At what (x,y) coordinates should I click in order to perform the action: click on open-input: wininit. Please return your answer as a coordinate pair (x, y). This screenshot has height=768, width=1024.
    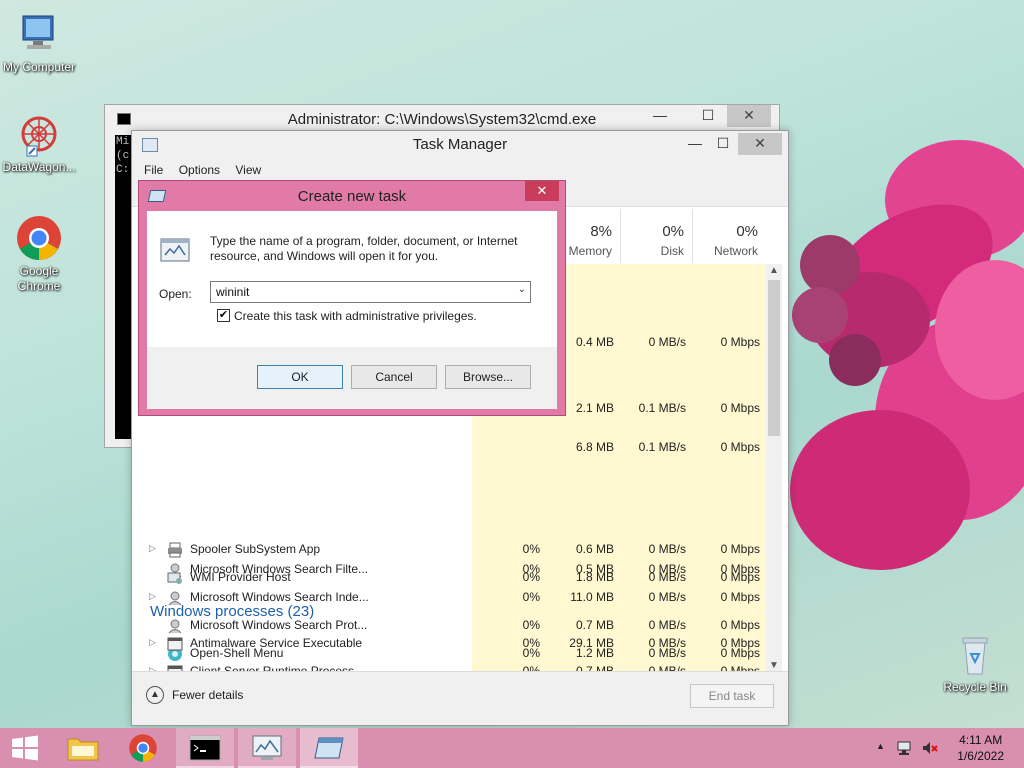
    Looking at the image, I should click on (232, 292).